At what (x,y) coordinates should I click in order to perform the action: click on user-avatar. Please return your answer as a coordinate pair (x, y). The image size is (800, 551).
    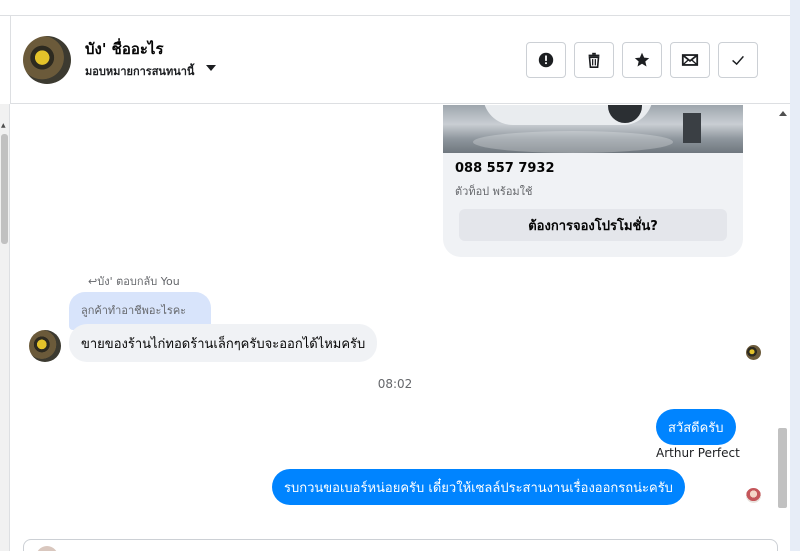
    Looking at the image, I should click on (47, 548).